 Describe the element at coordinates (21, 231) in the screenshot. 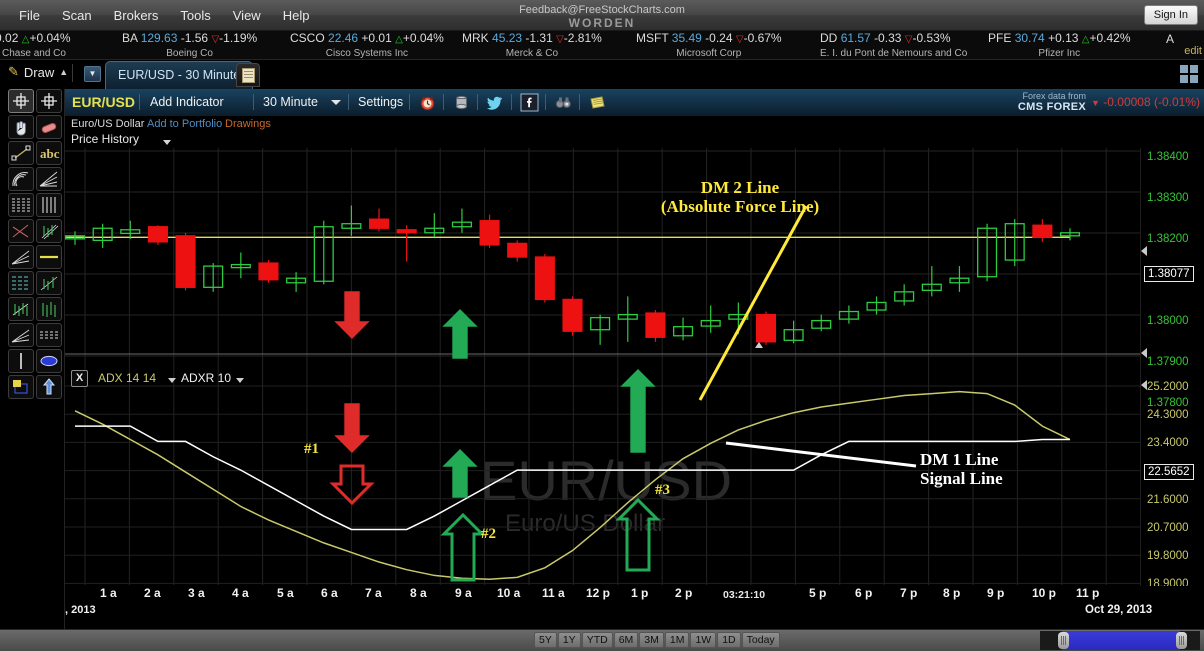

I see `cross-trendlines-tool-icon` at that location.